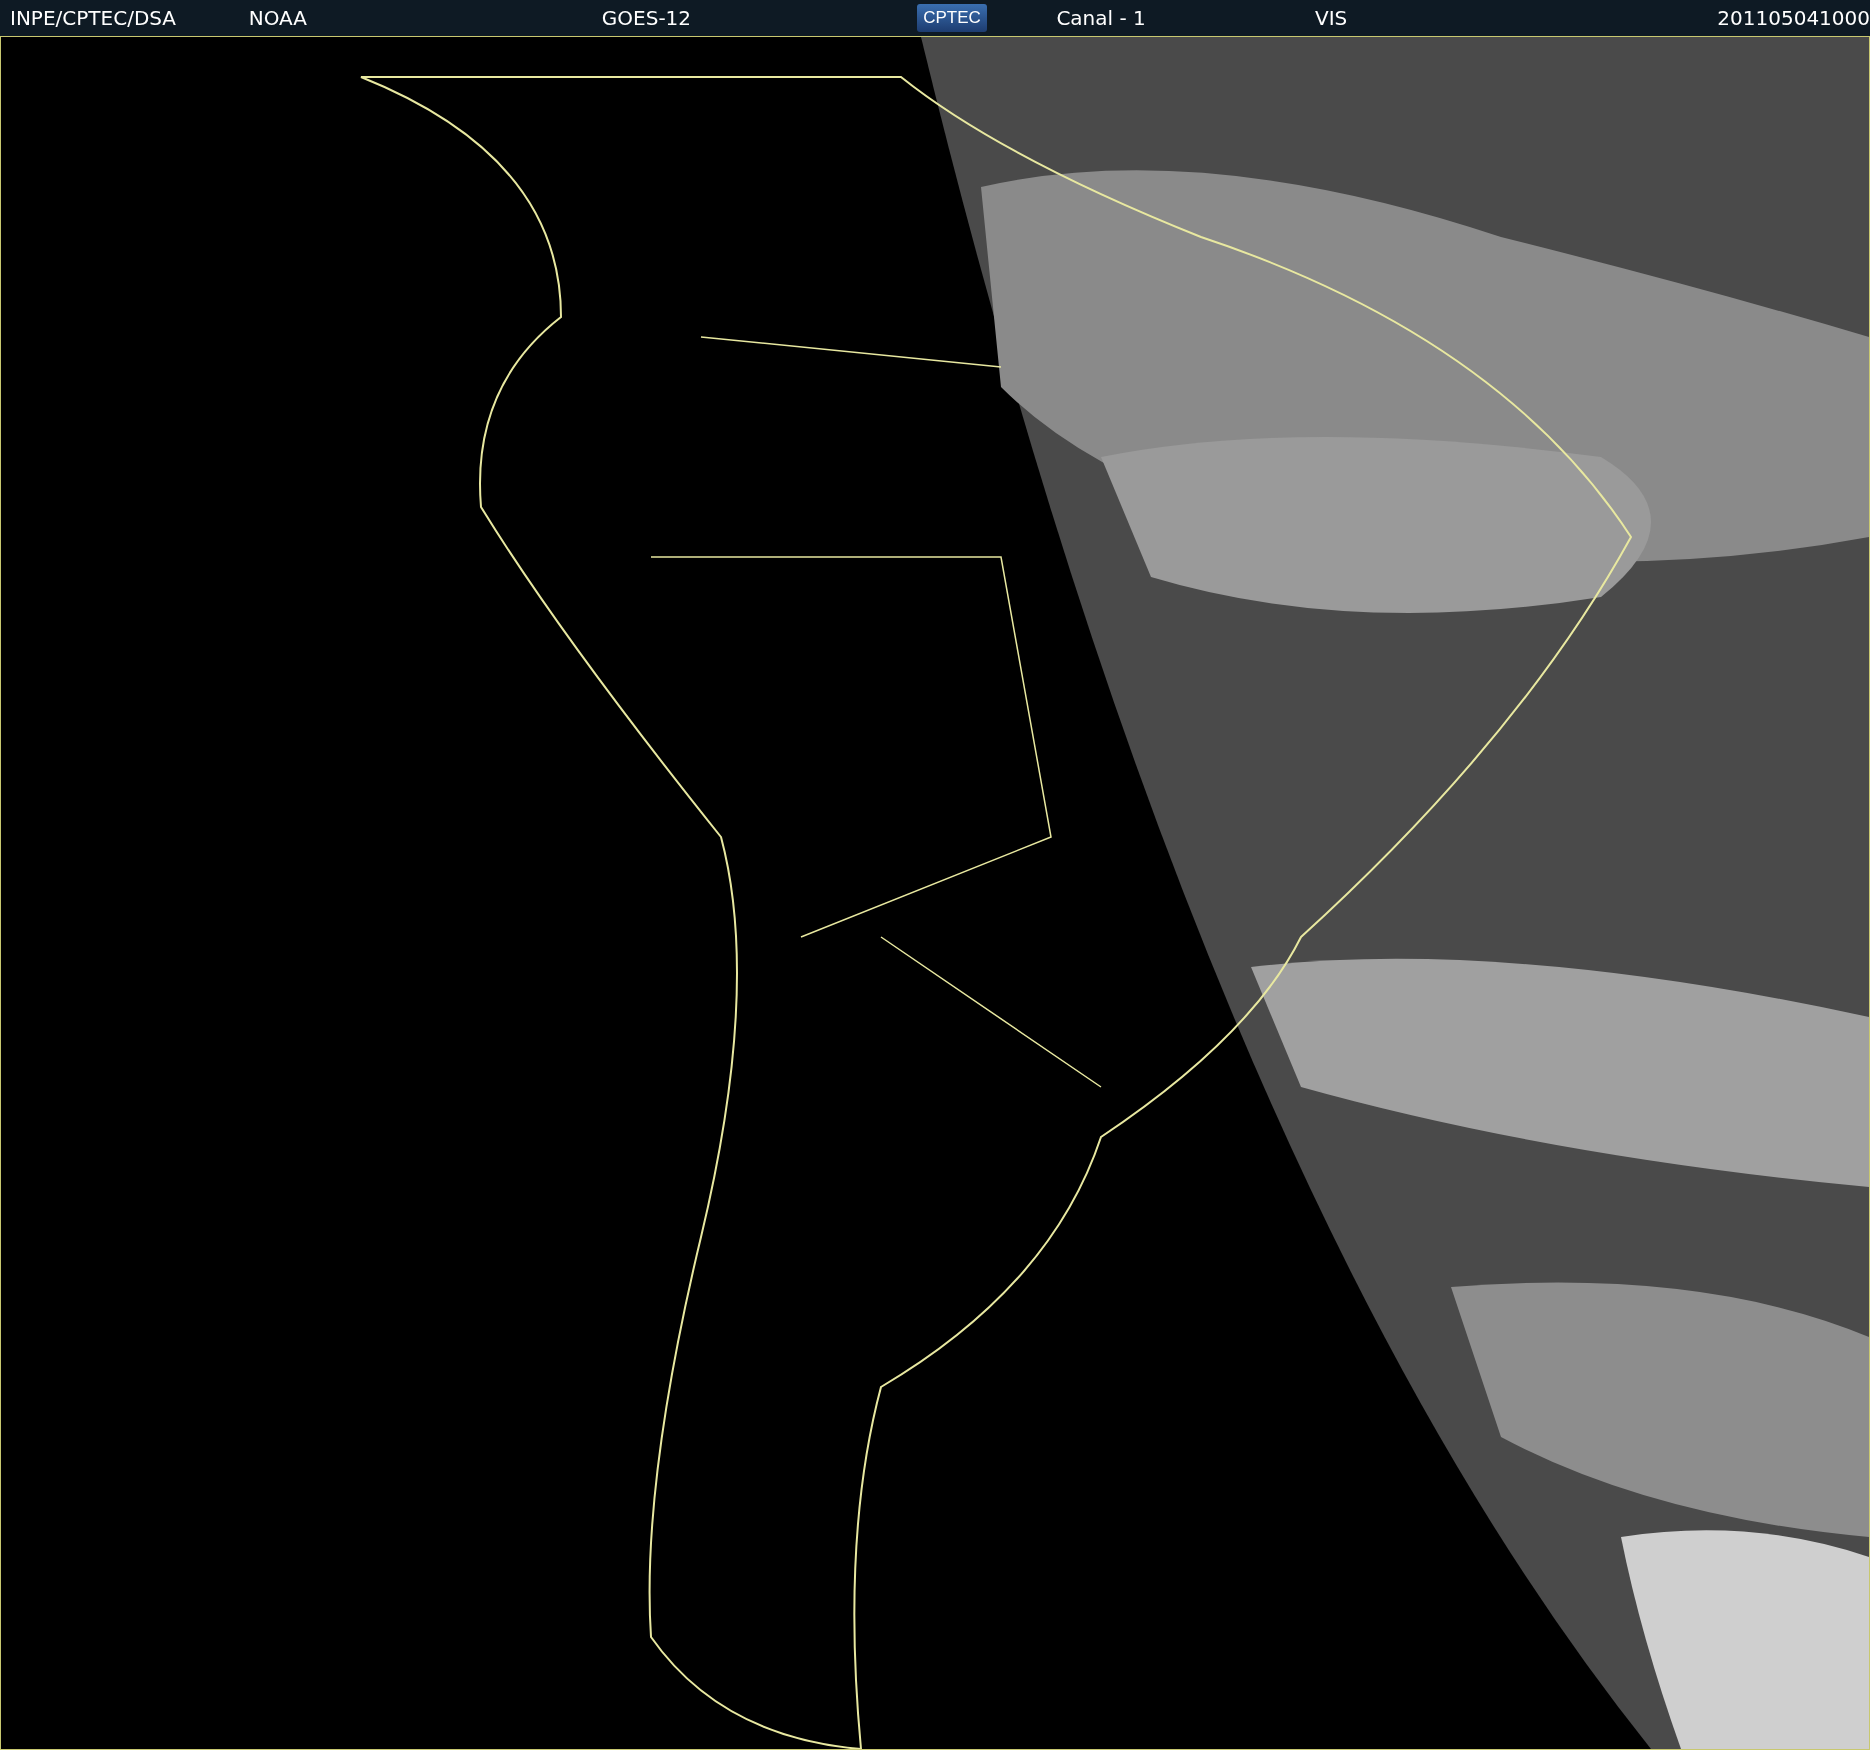 This screenshot has width=1870, height=1750. What do you see at coordinates (952, 18) in the screenshot?
I see `logo: CPTEC` at bounding box center [952, 18].